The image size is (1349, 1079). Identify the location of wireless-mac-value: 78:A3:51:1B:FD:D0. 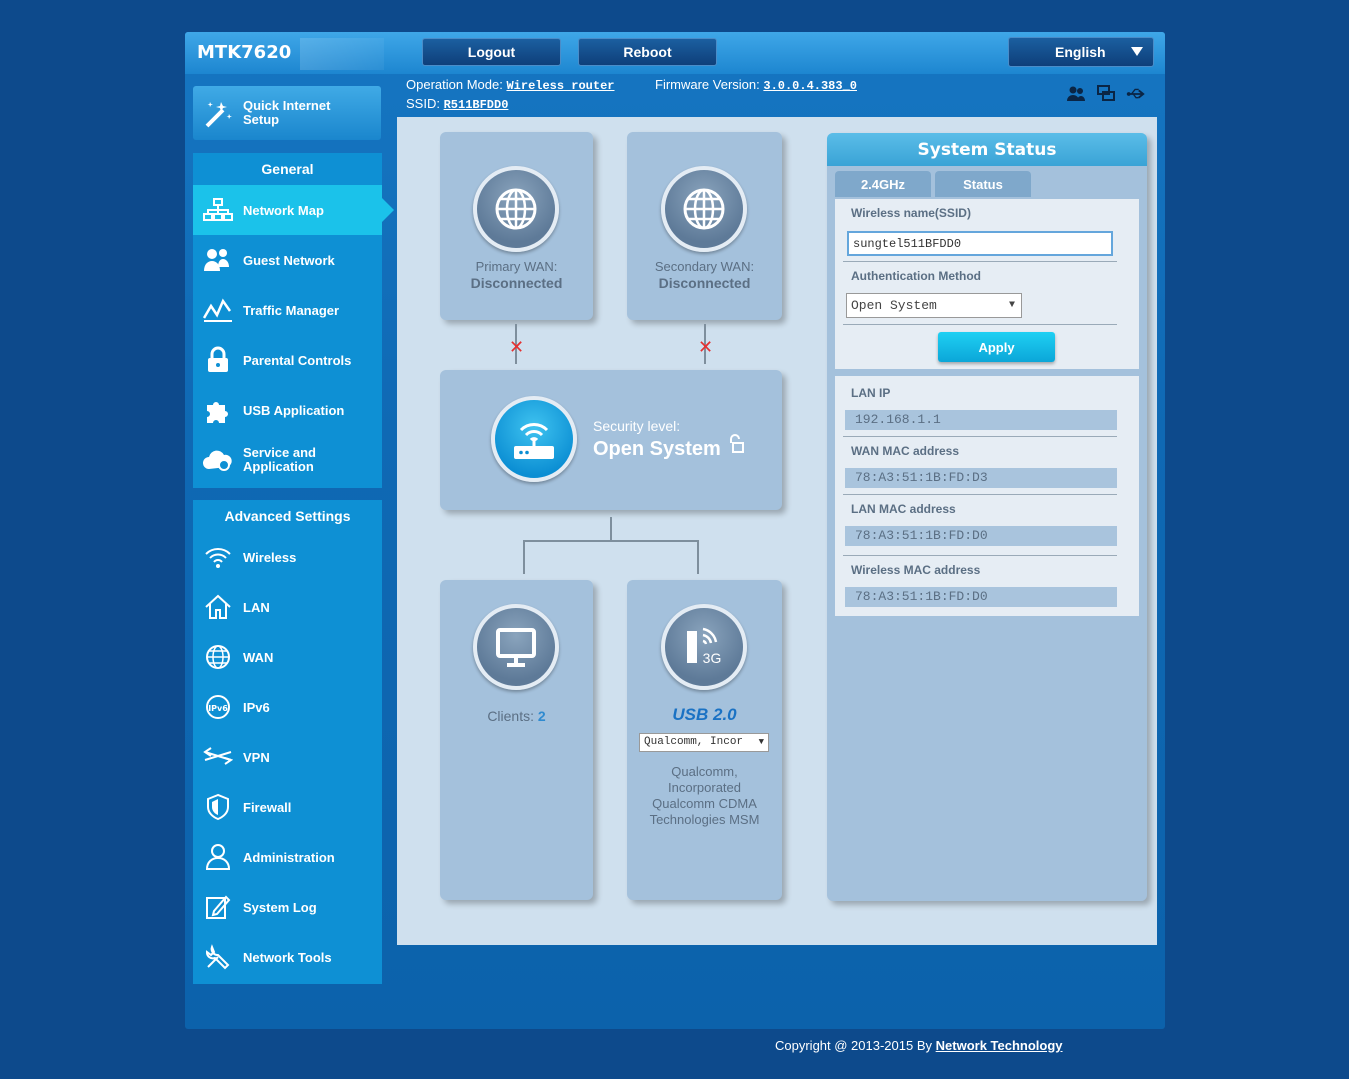
(981, 597).